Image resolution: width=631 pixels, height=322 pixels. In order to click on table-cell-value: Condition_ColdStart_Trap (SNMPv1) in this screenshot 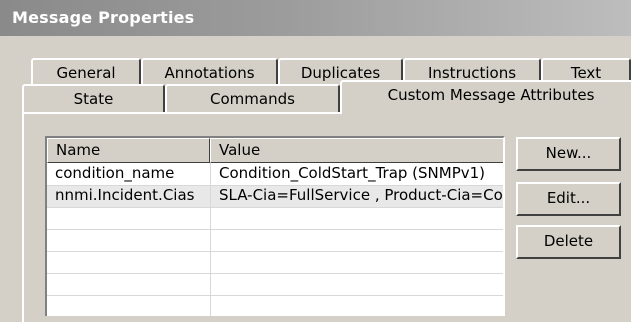, I will do `click(352, 173)`.